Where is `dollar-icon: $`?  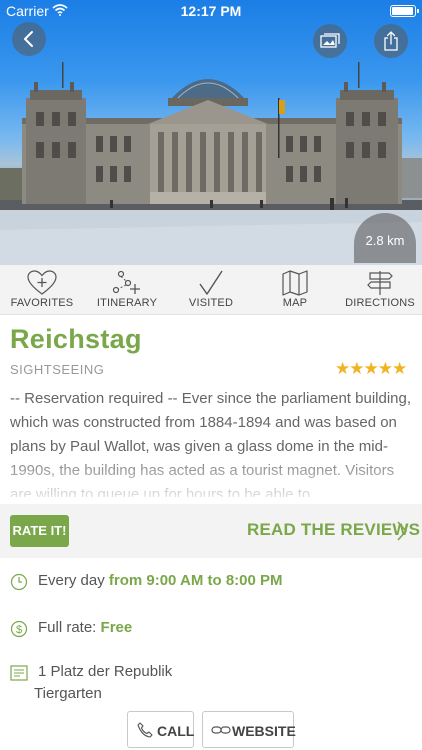 dollar-icon: $ is located at coordinates (19, 629).